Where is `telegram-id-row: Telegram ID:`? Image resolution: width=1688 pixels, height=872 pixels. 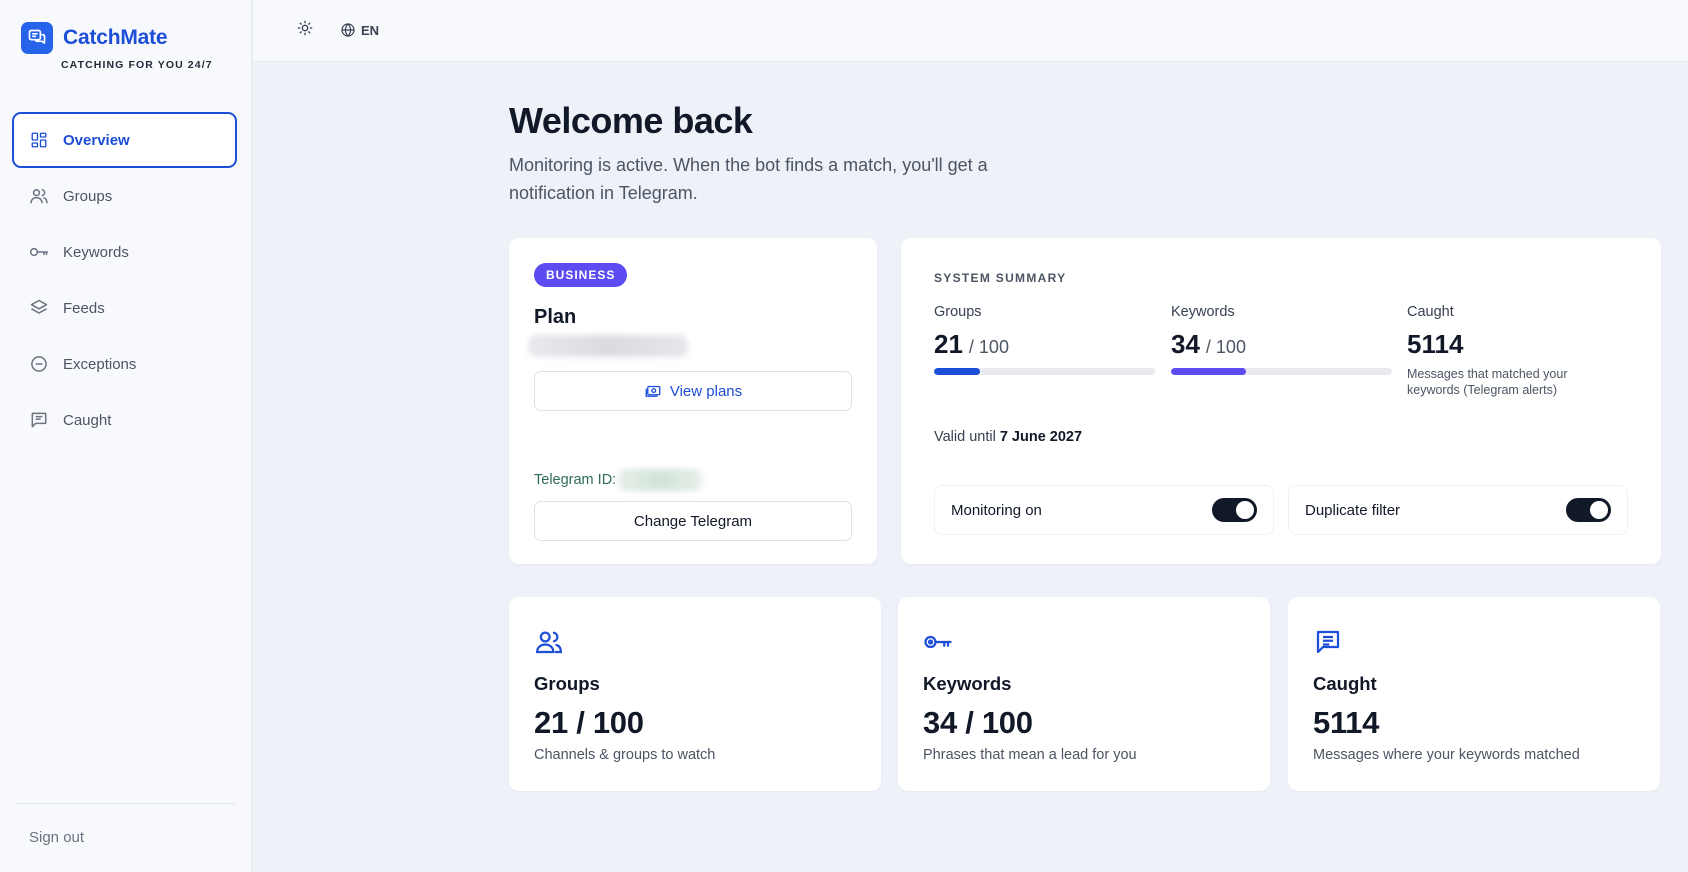
telegram-id-row: Telegram ID: is located at coordinates (618, 480).